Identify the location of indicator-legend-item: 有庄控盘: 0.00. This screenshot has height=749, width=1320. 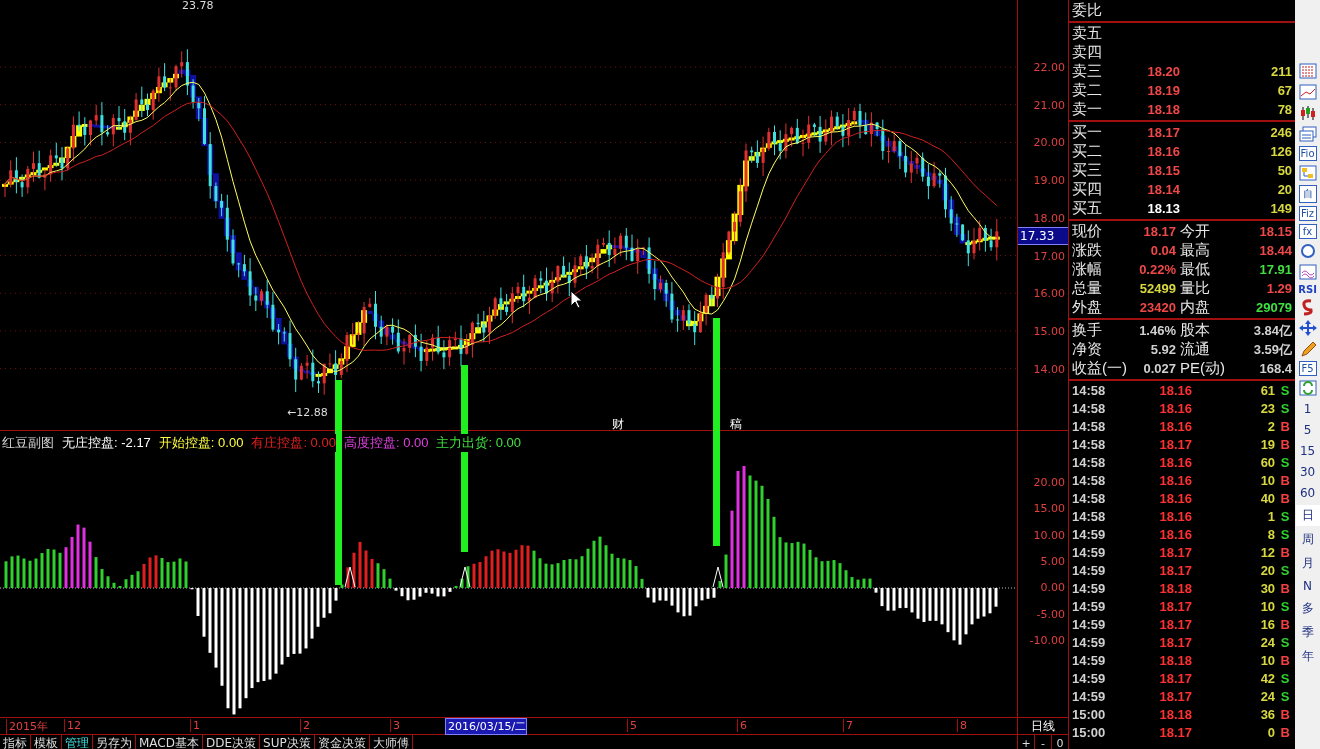
(293, 443).